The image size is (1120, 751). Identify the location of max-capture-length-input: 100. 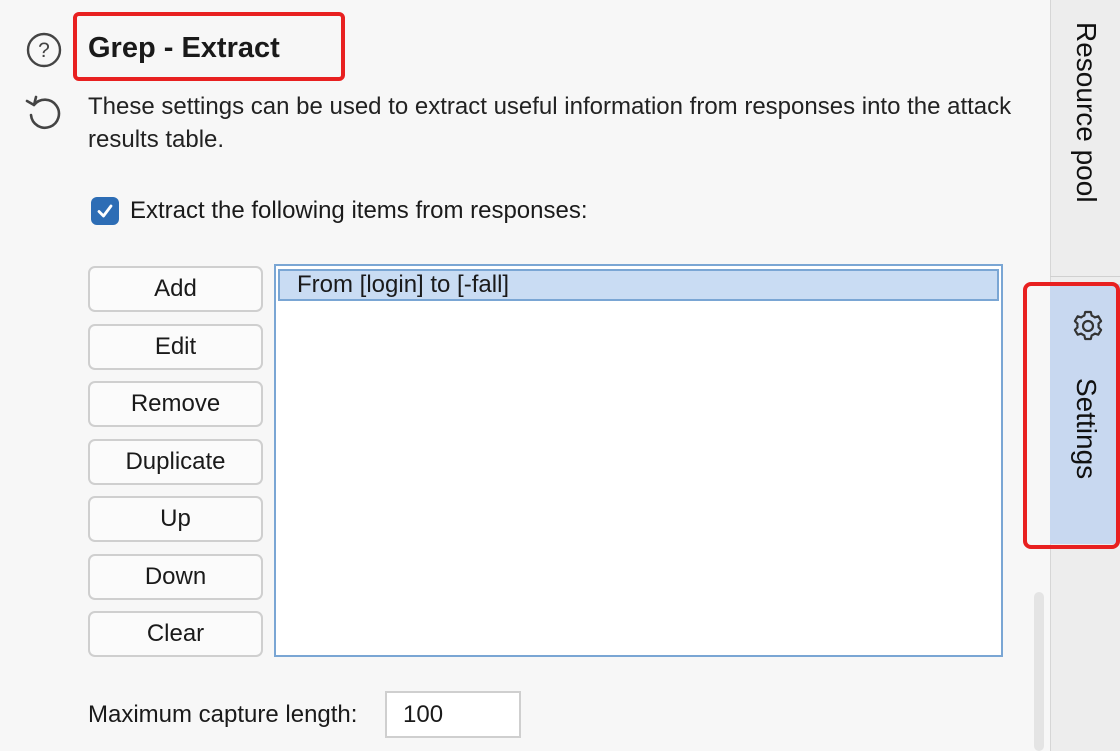
(453, 714).